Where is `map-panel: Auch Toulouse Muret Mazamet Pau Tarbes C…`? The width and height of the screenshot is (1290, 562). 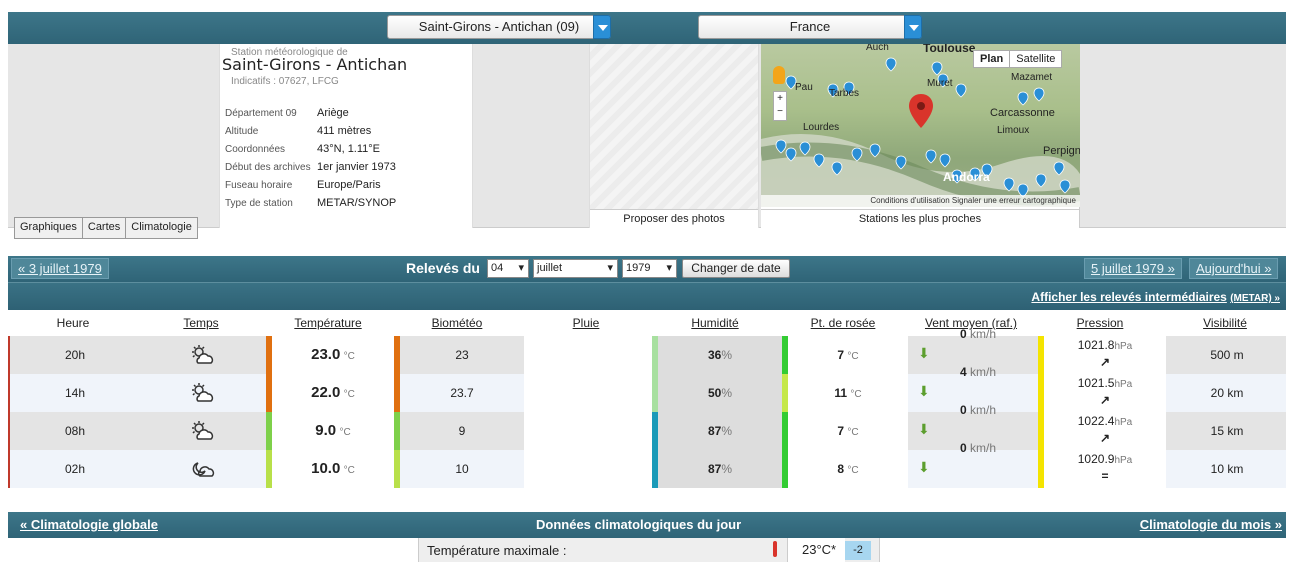
map-panel: Auch Toulouse Muret Mazamet Pau Tarbes C… is located at coordinates (926, 134).